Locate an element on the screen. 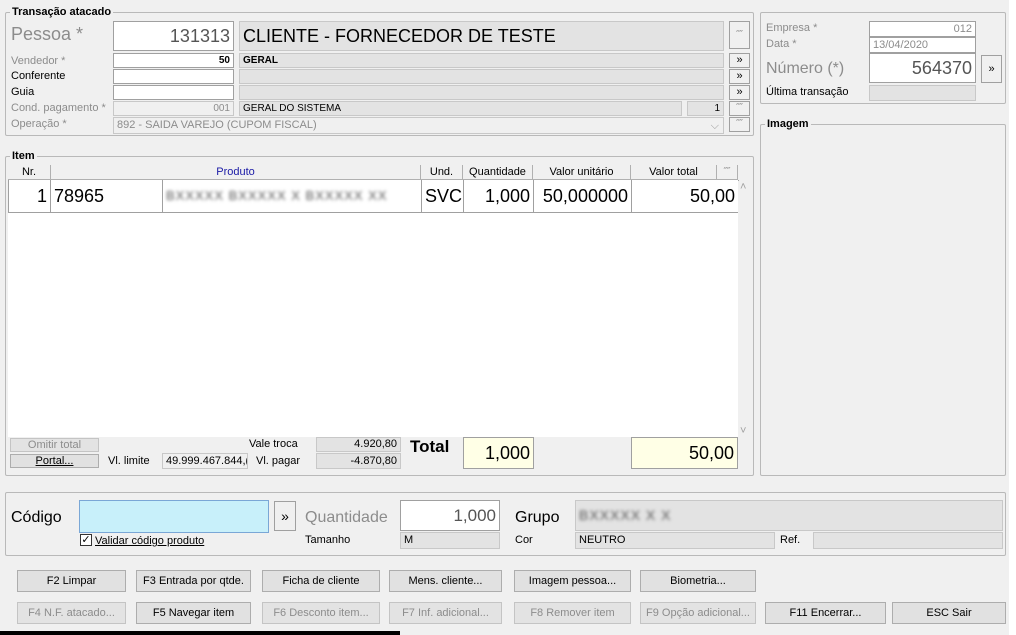 This screenshot has width=1016, height=635. empresa-label: Empresa * is located at coordinates (792, 28).